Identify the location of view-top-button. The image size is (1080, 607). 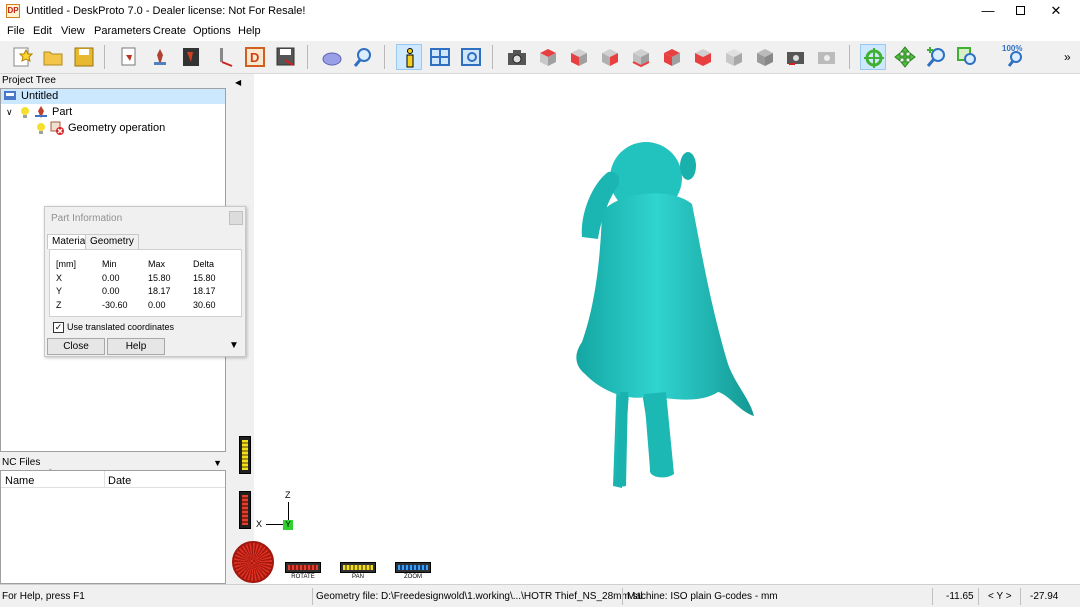
(548, 57).